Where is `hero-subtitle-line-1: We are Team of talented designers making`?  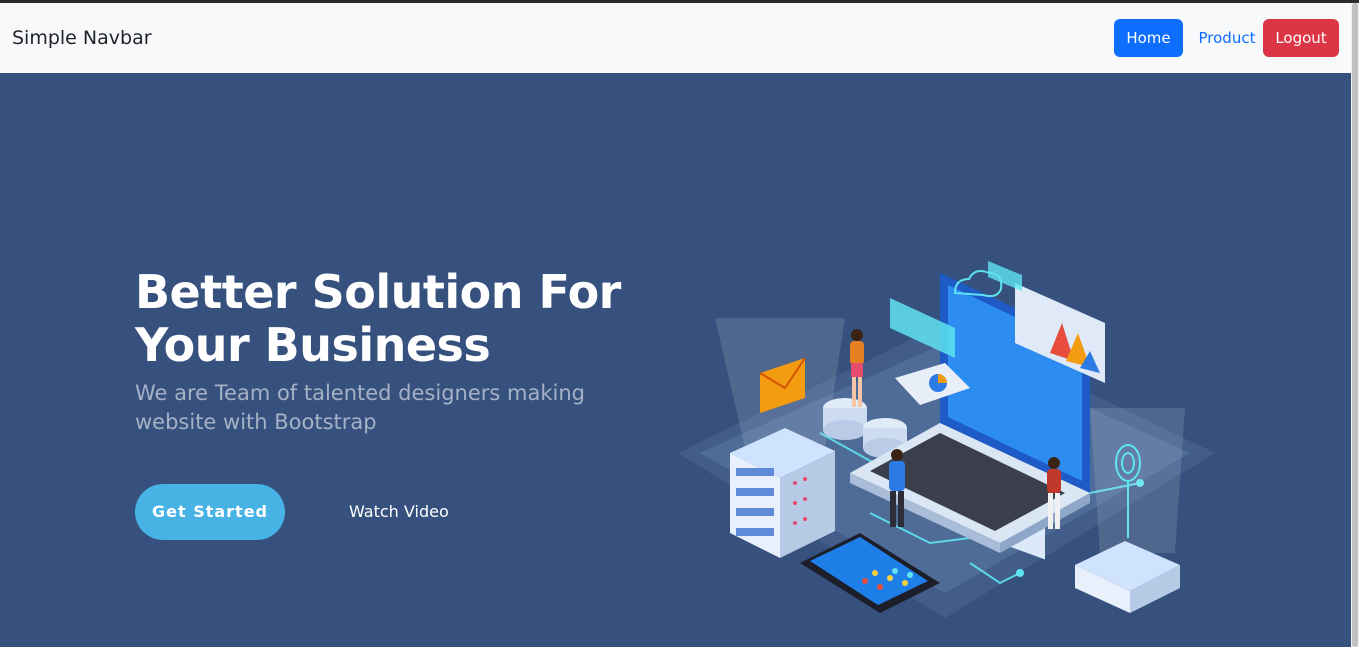 hero-subtitle-line-1: We are Team of talented designers making is located at coordinates (360, 393).